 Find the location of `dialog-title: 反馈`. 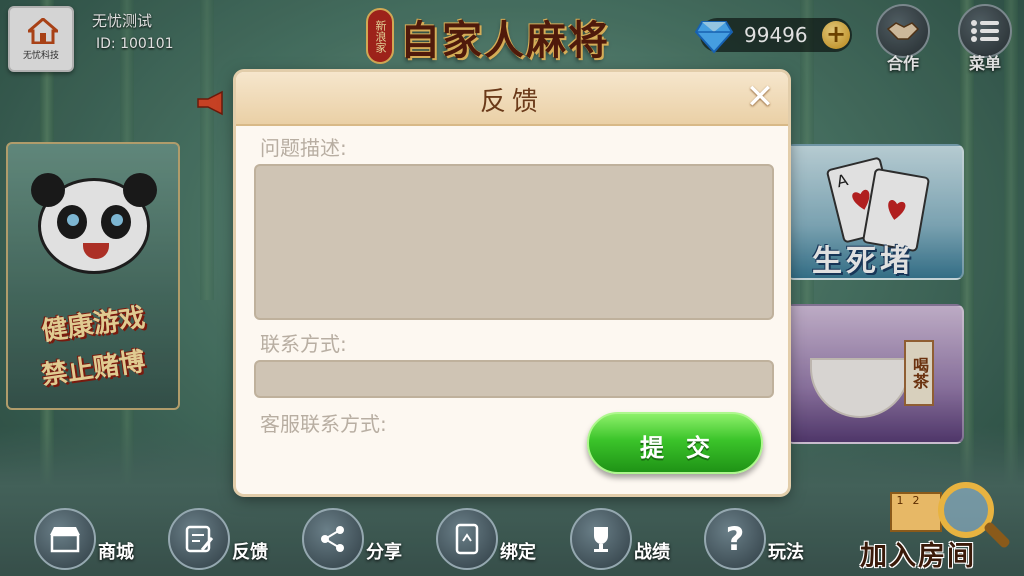

dialog-title: 反馈 is located at coordinates (511, 102).